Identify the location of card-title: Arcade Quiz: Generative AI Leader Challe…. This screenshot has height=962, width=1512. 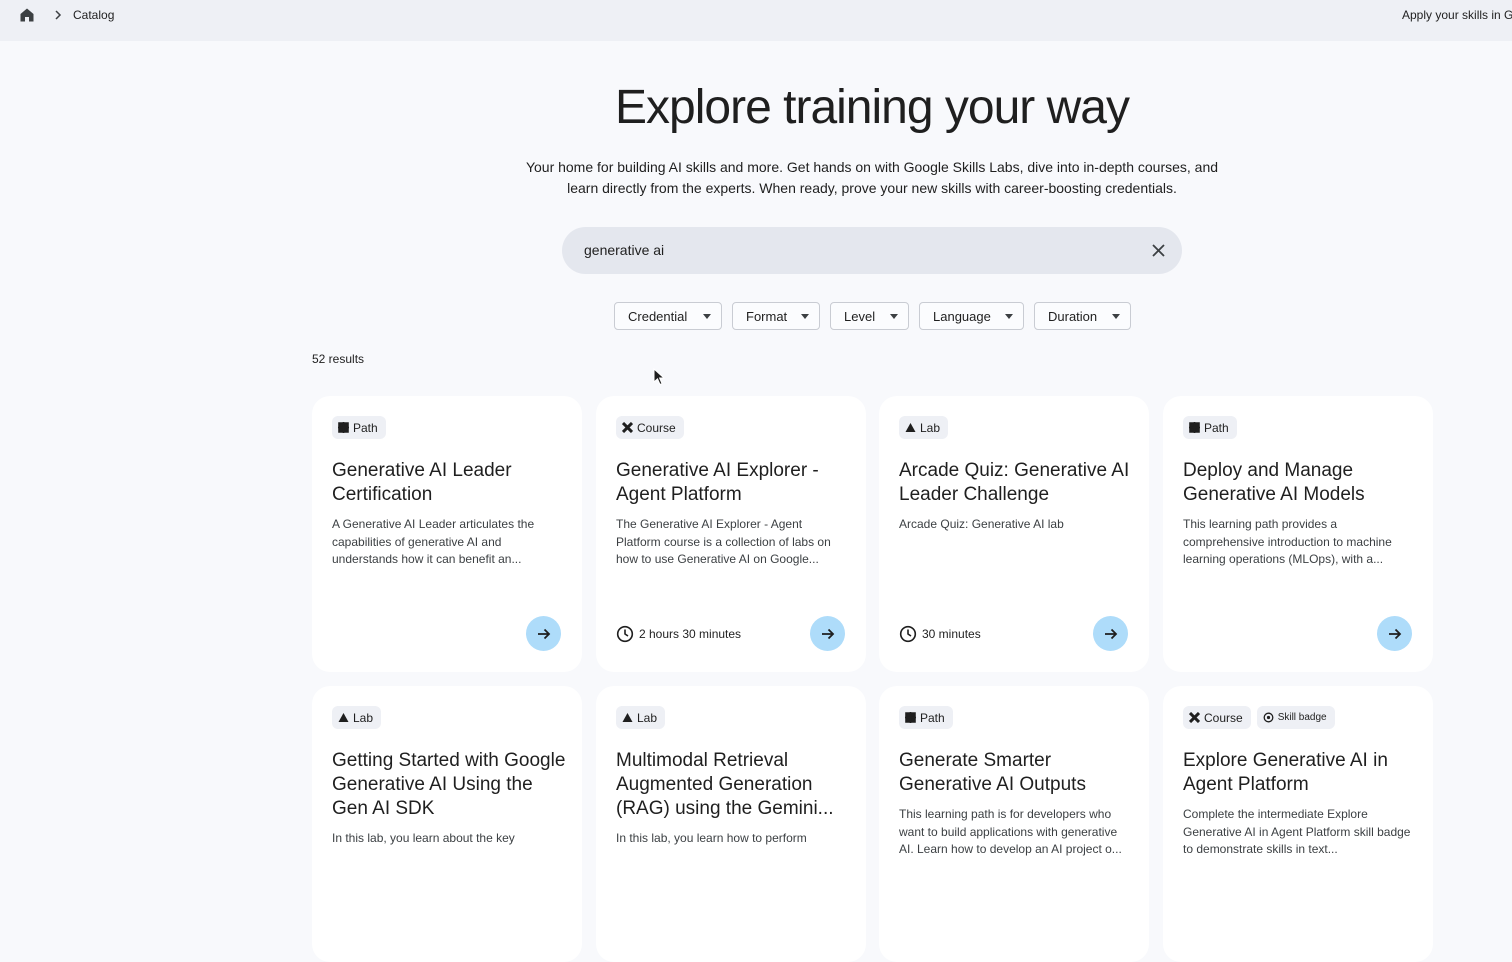
(1016, 483).